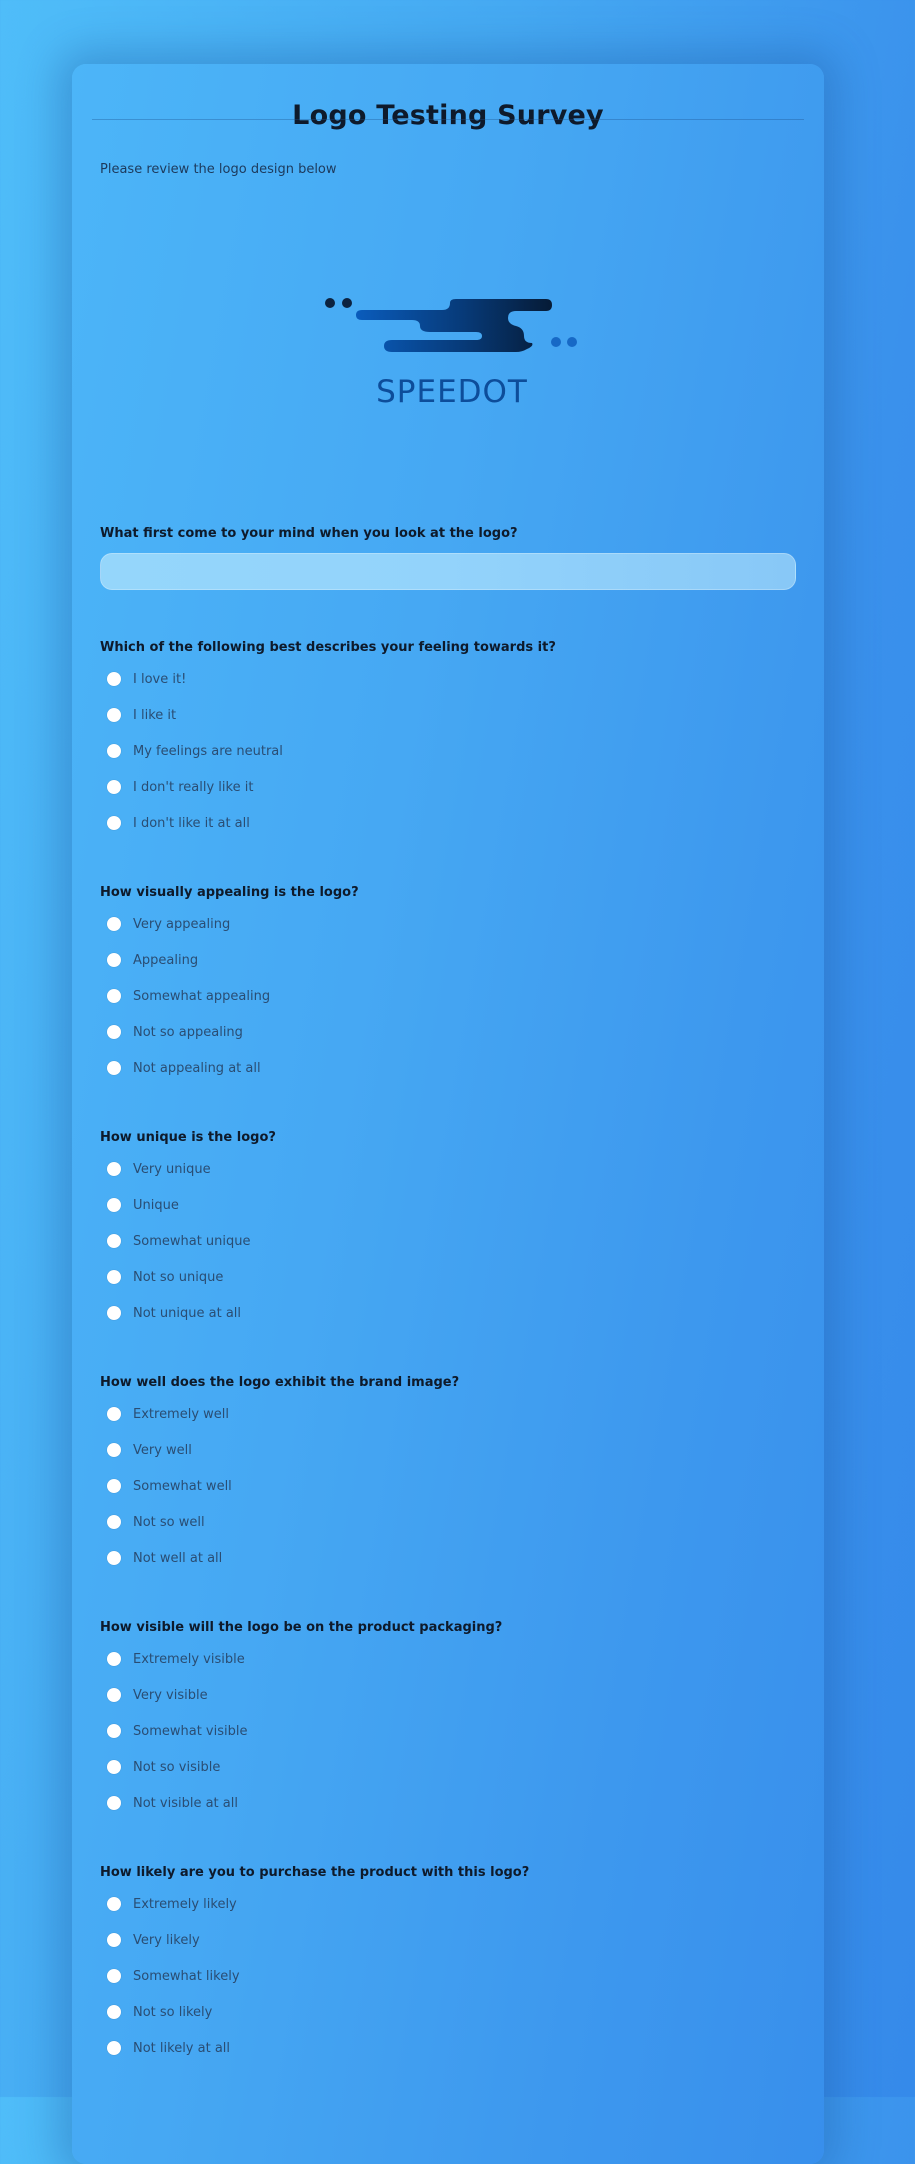 The width and height of the screenshot is (915, 2164). I want to click on option-label: Somewhat appealing, so click(202, 996).